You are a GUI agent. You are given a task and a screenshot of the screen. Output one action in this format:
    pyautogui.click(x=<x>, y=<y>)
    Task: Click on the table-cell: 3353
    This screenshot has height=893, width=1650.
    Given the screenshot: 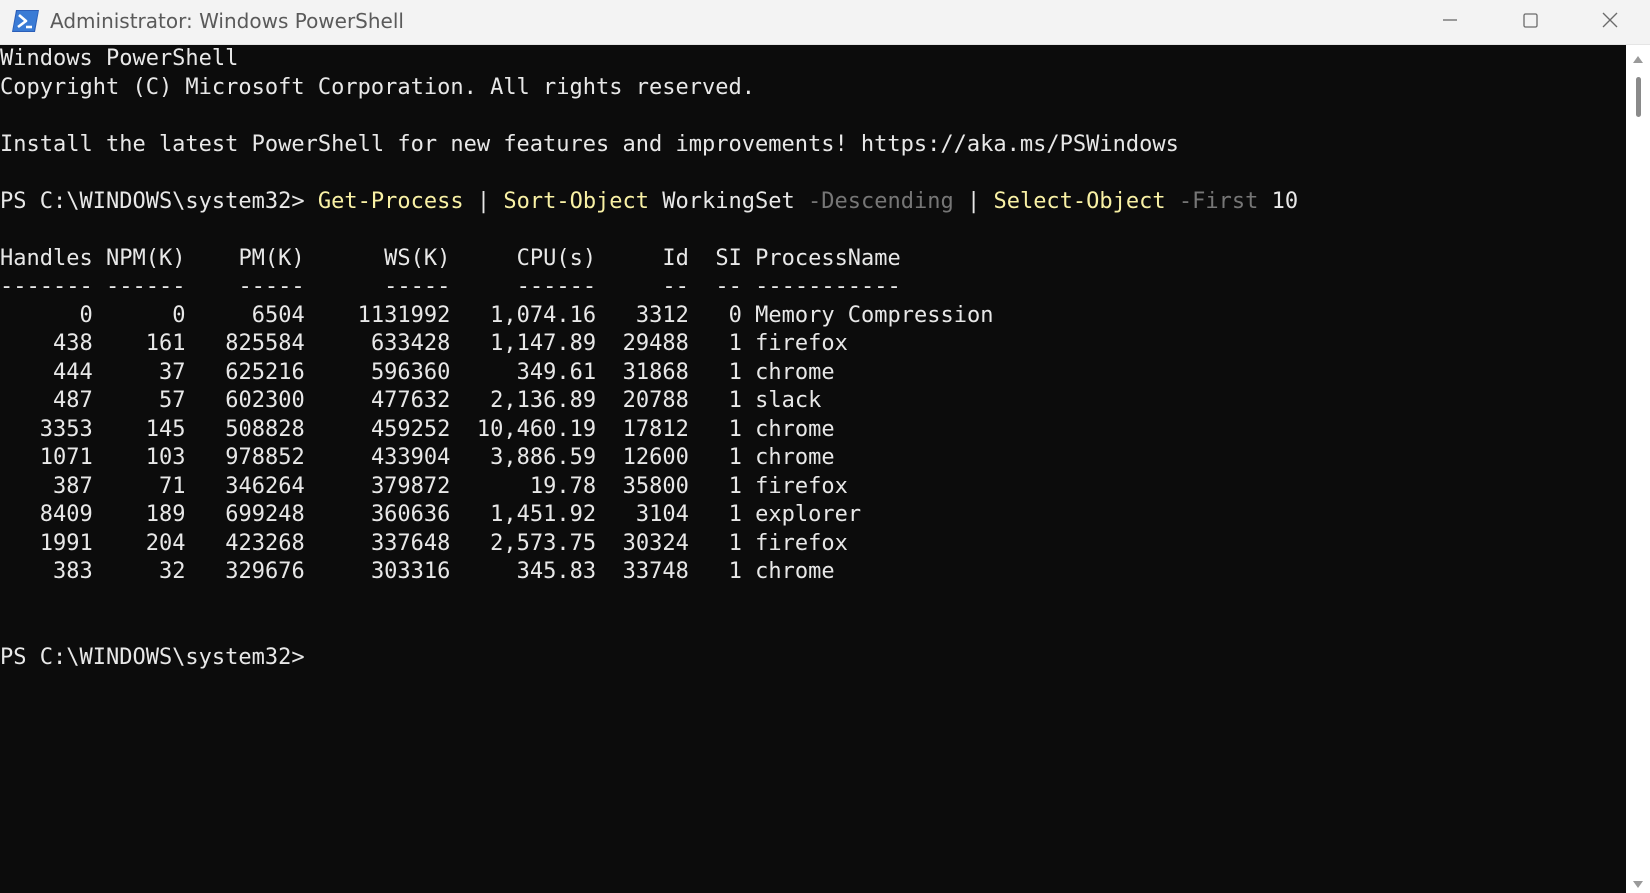 What is the action you would take?
    pyautogui.click(x=66, y=429)
    